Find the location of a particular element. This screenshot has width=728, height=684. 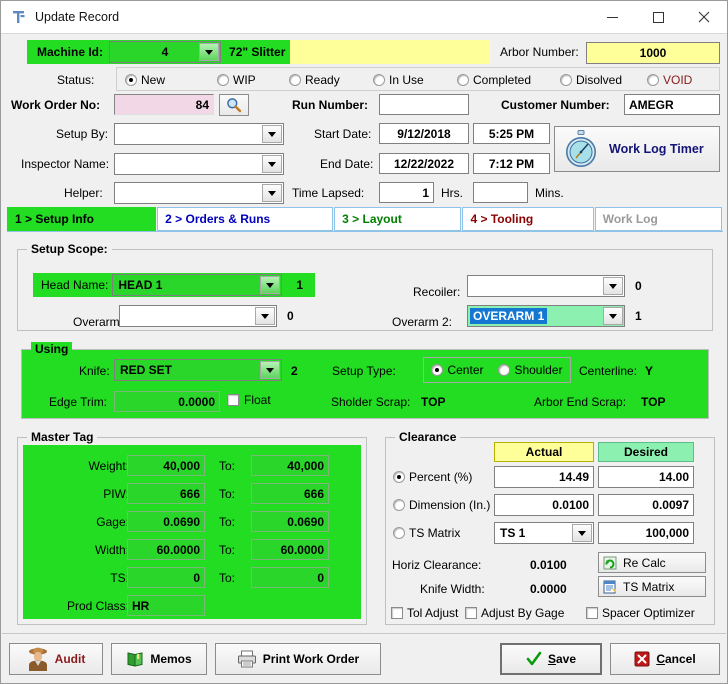

status-radio-completed: Completed is located at coordinates (494, 80).